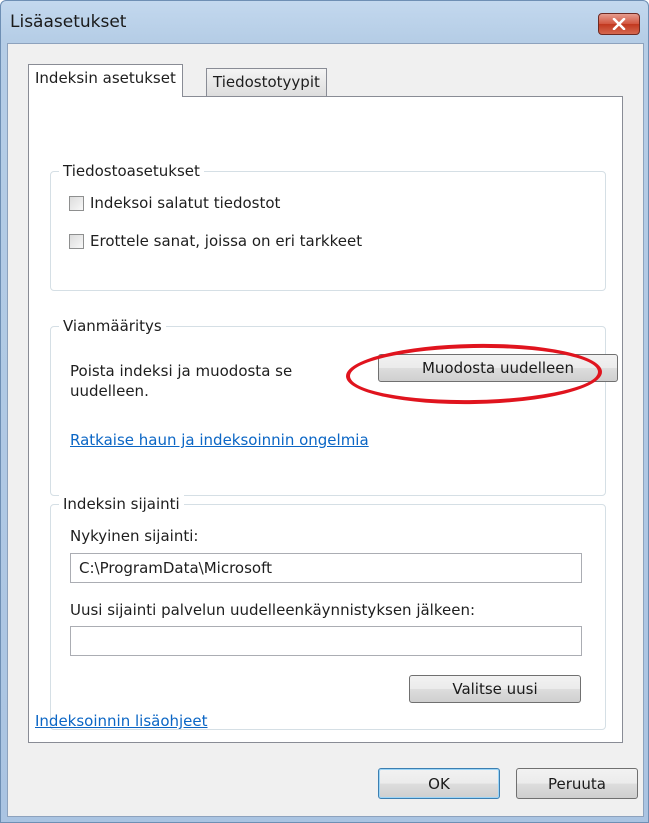 The height and width of the screenshot is (823, 649). I want to click on select-new-button: Valitse uusi, so click(495, 689).